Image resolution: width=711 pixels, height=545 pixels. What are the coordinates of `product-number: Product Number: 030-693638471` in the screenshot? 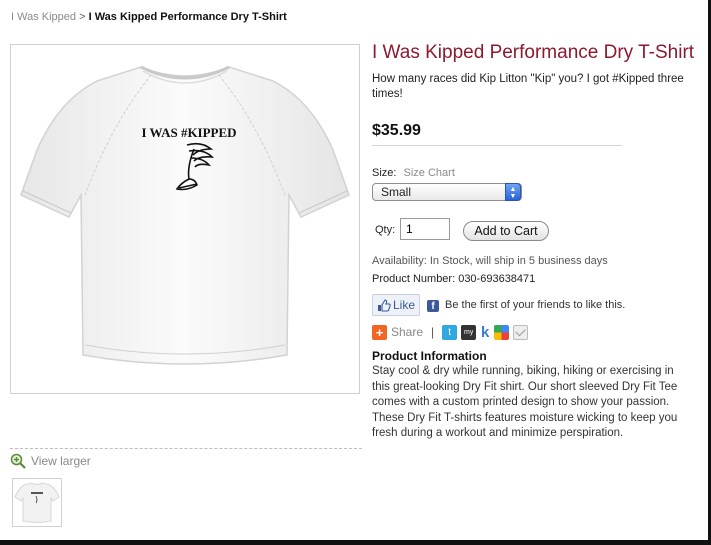 It's located at (454, 279).